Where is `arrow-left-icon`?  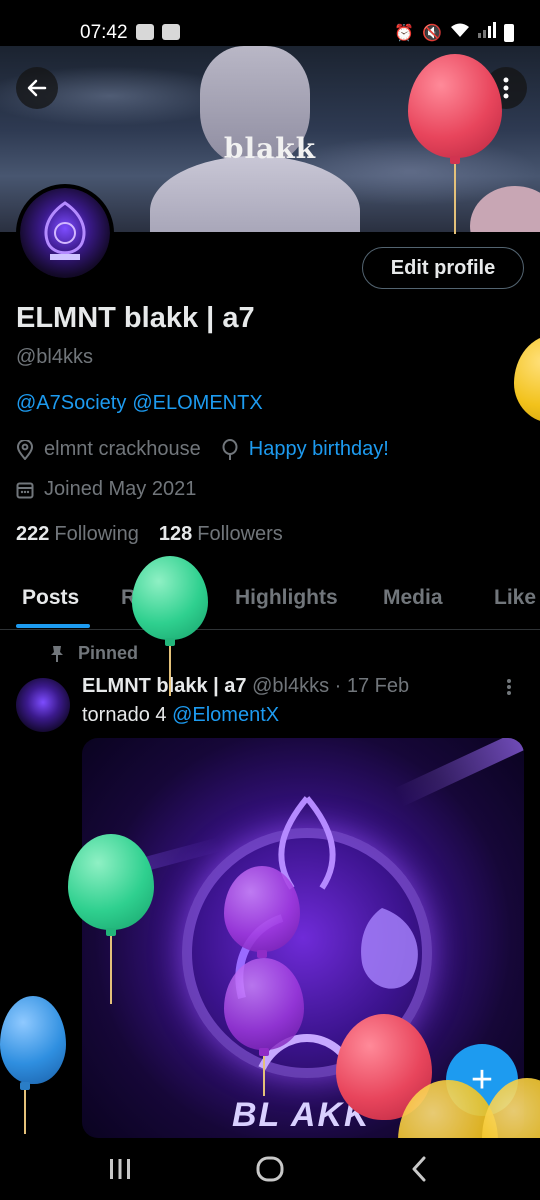 arrow-left-icon is located at coordinates (37, 88).